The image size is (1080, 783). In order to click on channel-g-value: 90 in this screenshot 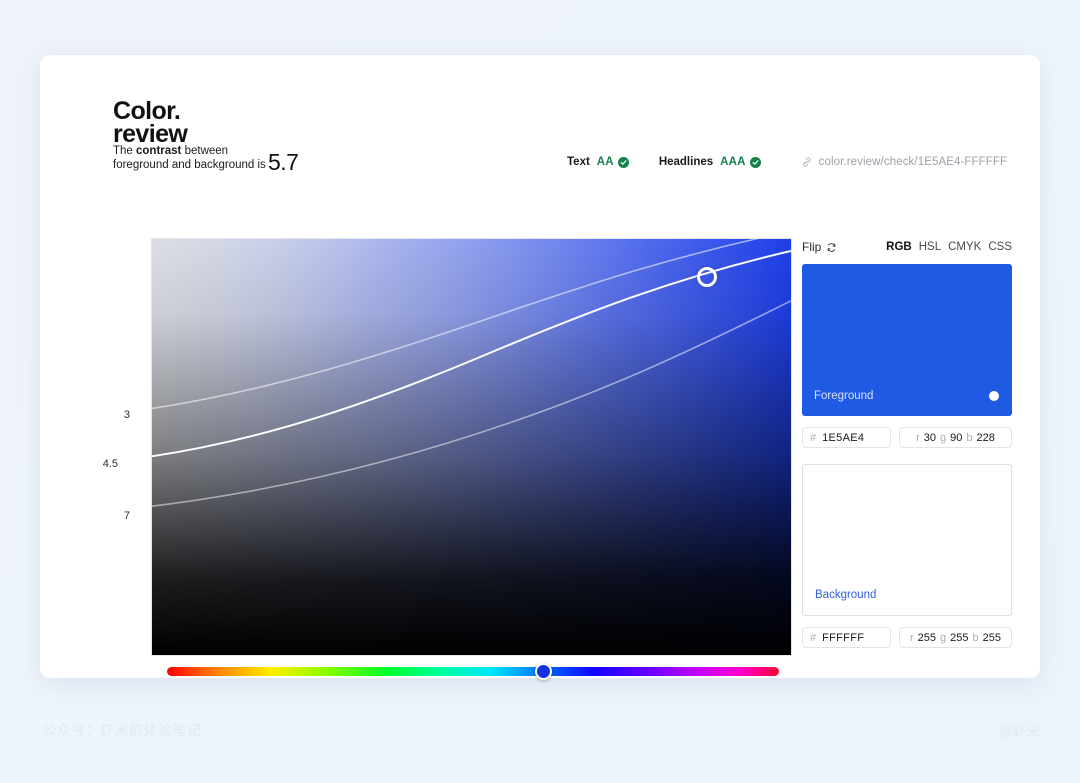, I will do `click(956, 437)`.